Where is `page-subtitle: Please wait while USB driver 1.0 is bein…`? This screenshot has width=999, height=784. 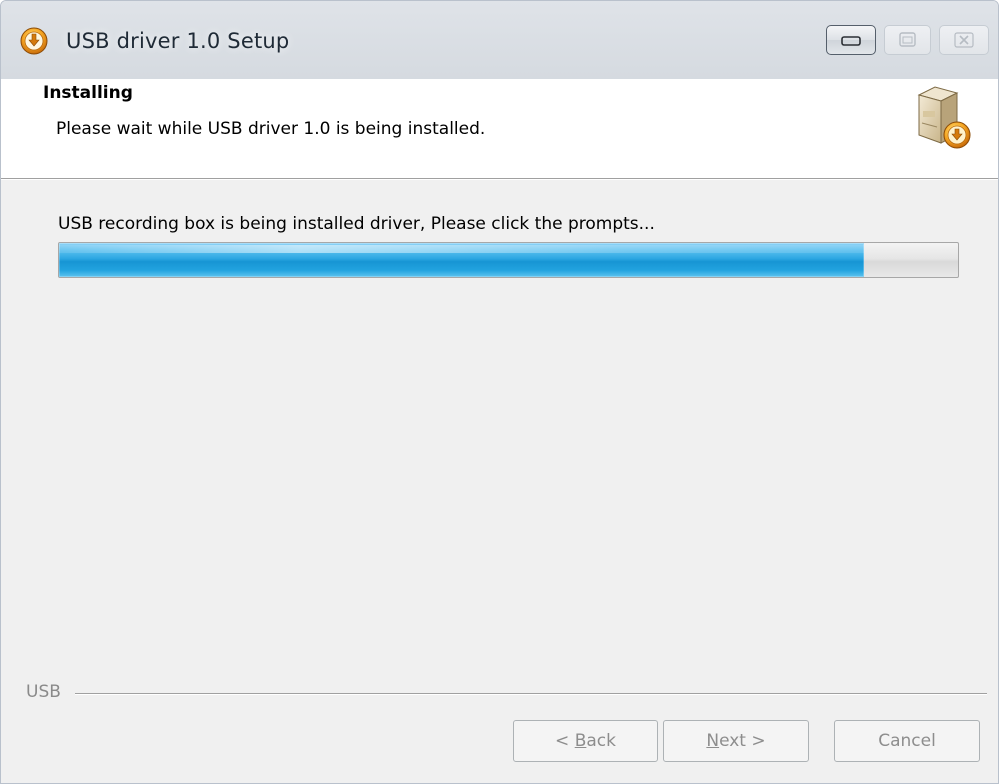
page-subtitle: Please wait while USB driver 1.0 is bein… is located at coordinates (271, 129).